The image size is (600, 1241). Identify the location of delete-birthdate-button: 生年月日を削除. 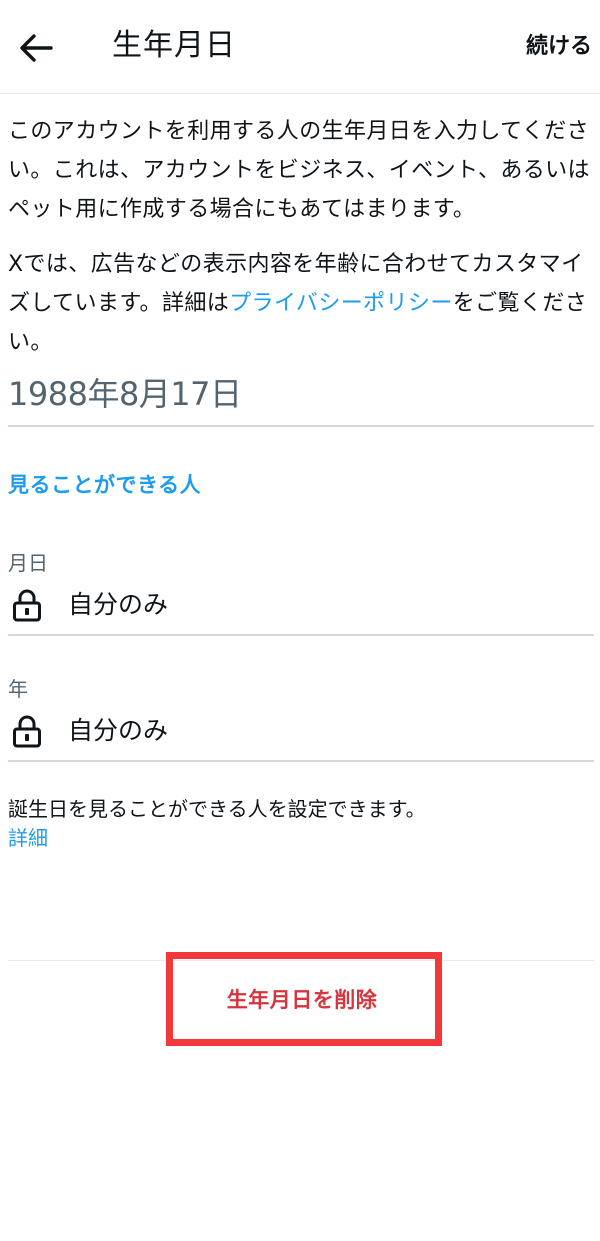
(304, 999).